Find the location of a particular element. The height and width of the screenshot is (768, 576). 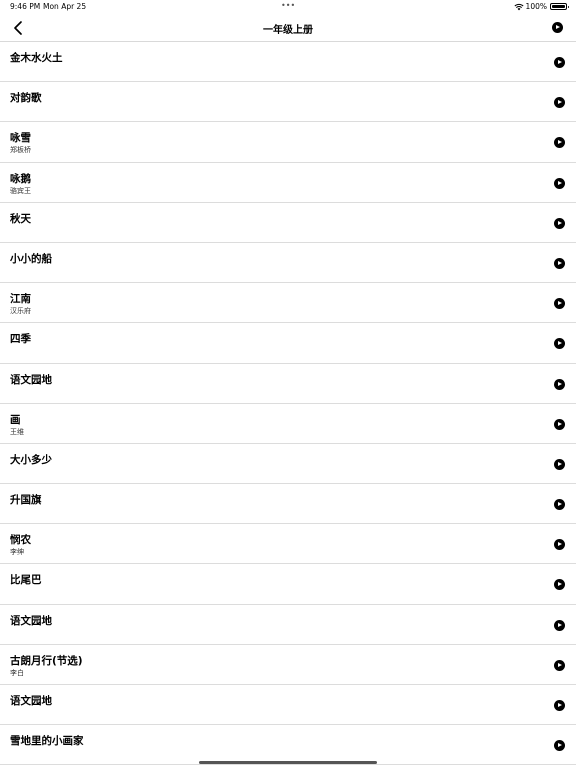

poem-row: 江南 汉乐府 is located at coordinates (288, 303).